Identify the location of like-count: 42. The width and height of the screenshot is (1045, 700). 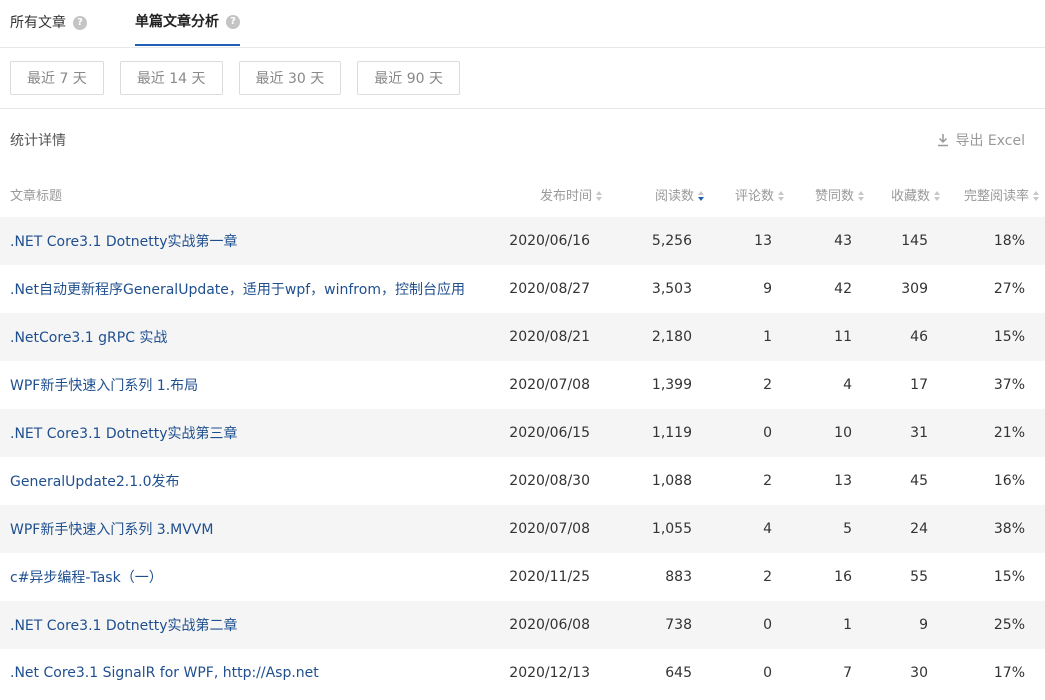
(843, 289).